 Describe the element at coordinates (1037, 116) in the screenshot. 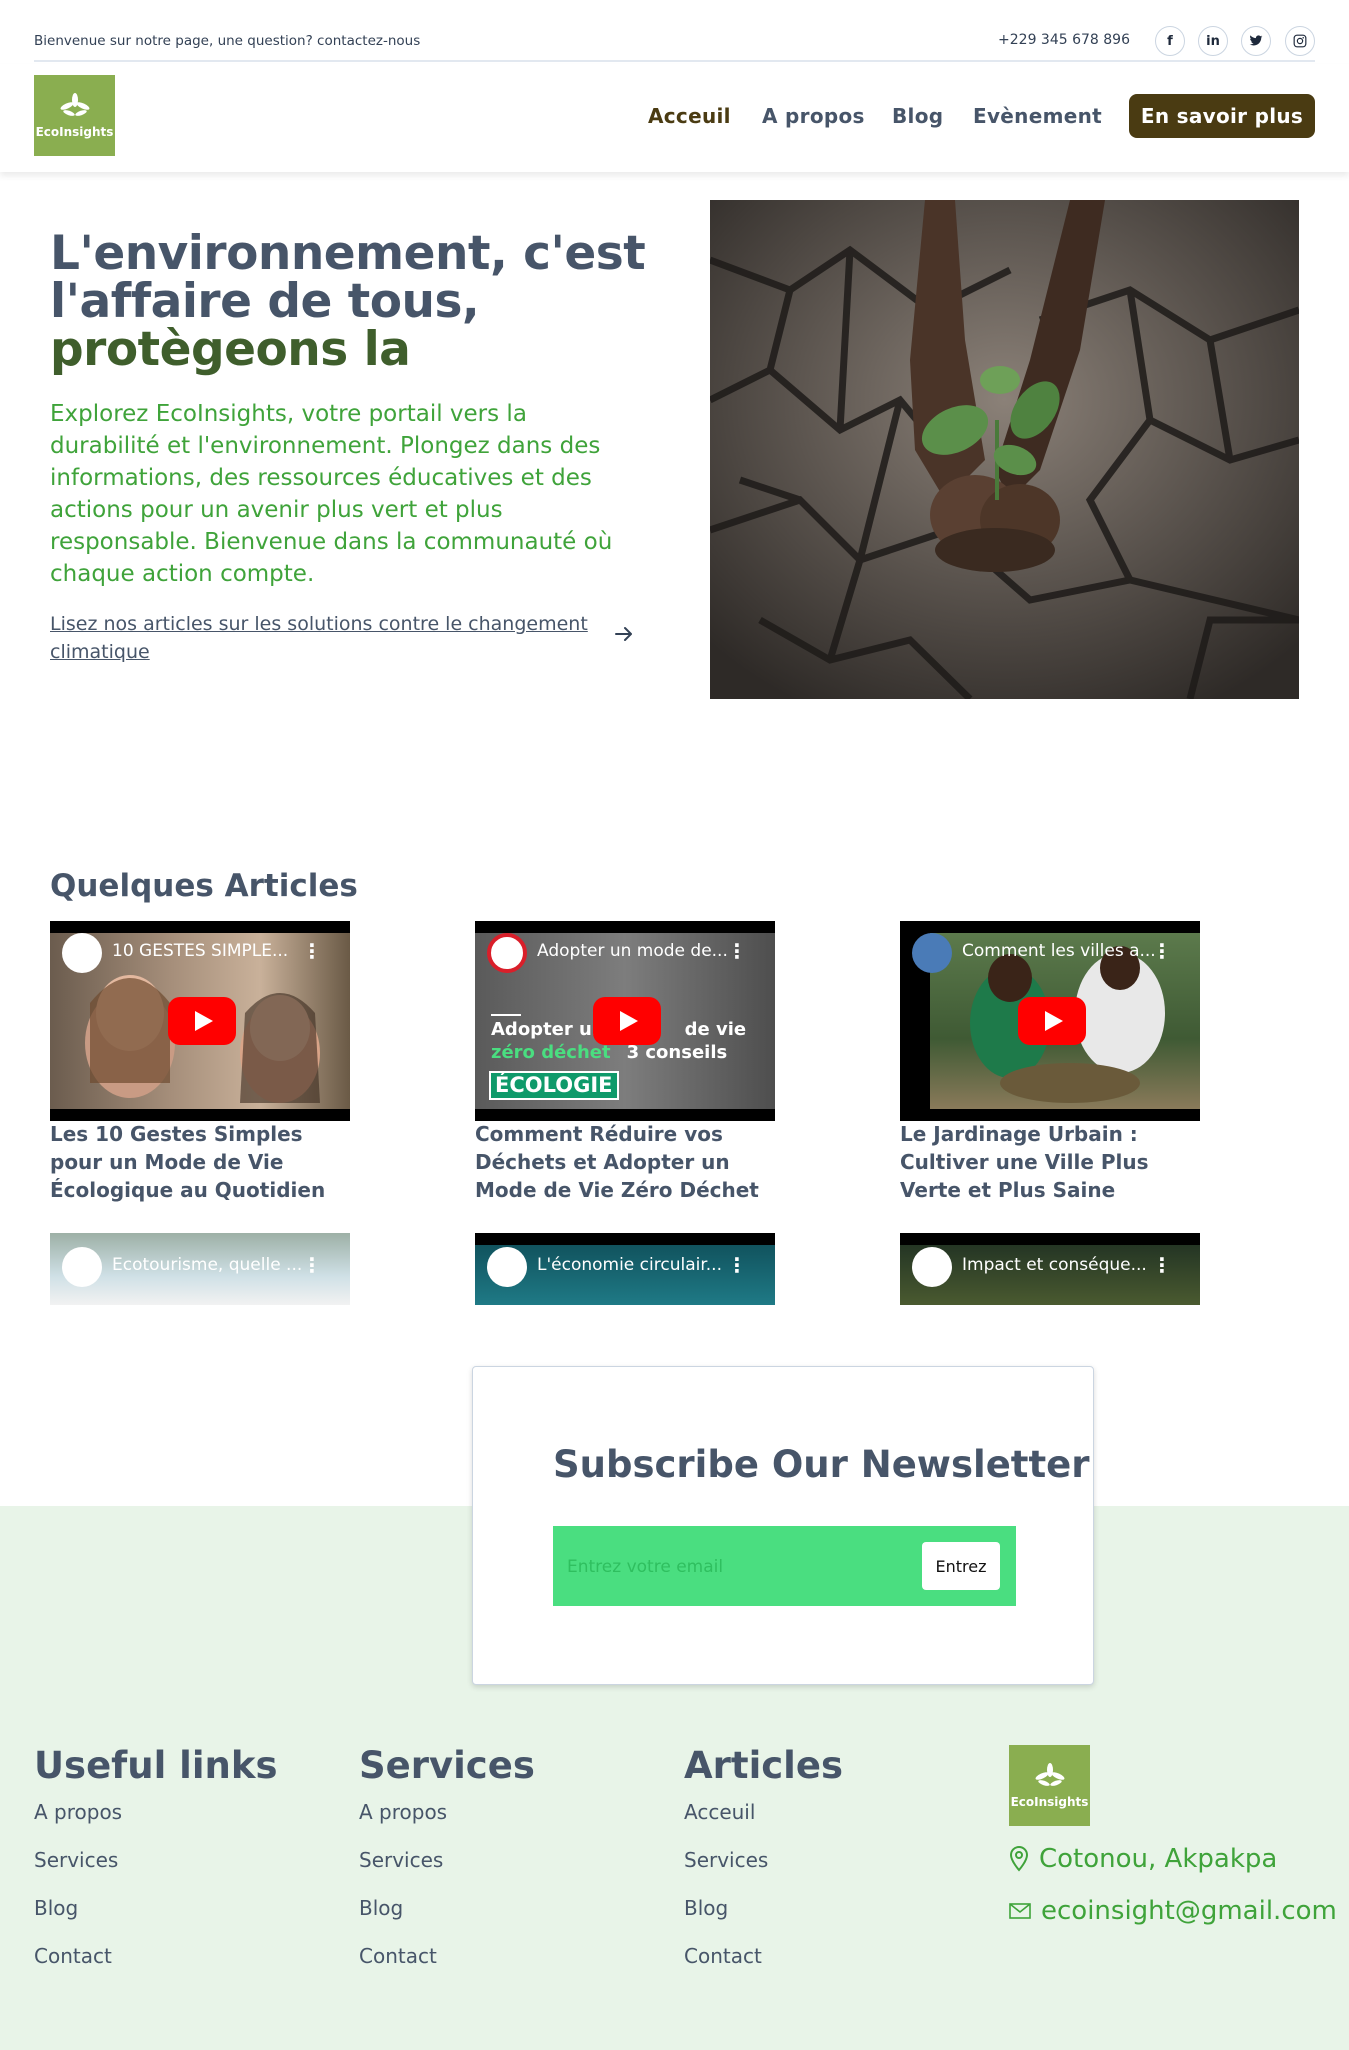

I see `nav-evenement: Evènement` at that location.